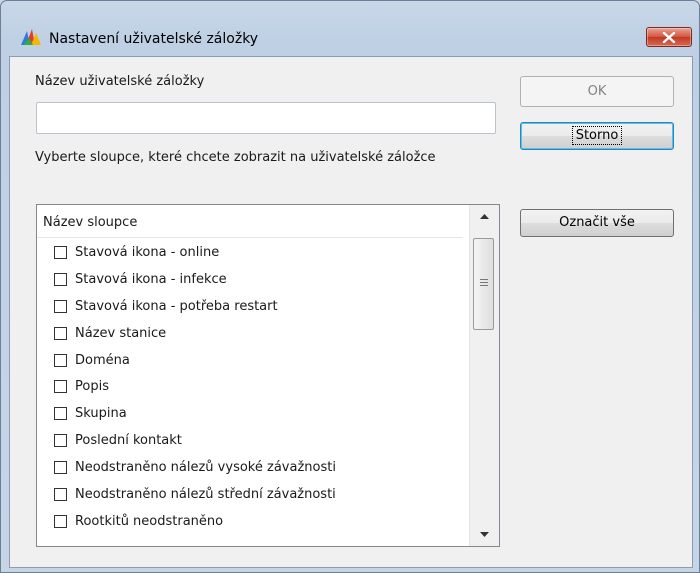  What do you see at coordinates (92, 387) in the screenshot?
I see `list-item-label: Popis` at bounding box center [92, 387].